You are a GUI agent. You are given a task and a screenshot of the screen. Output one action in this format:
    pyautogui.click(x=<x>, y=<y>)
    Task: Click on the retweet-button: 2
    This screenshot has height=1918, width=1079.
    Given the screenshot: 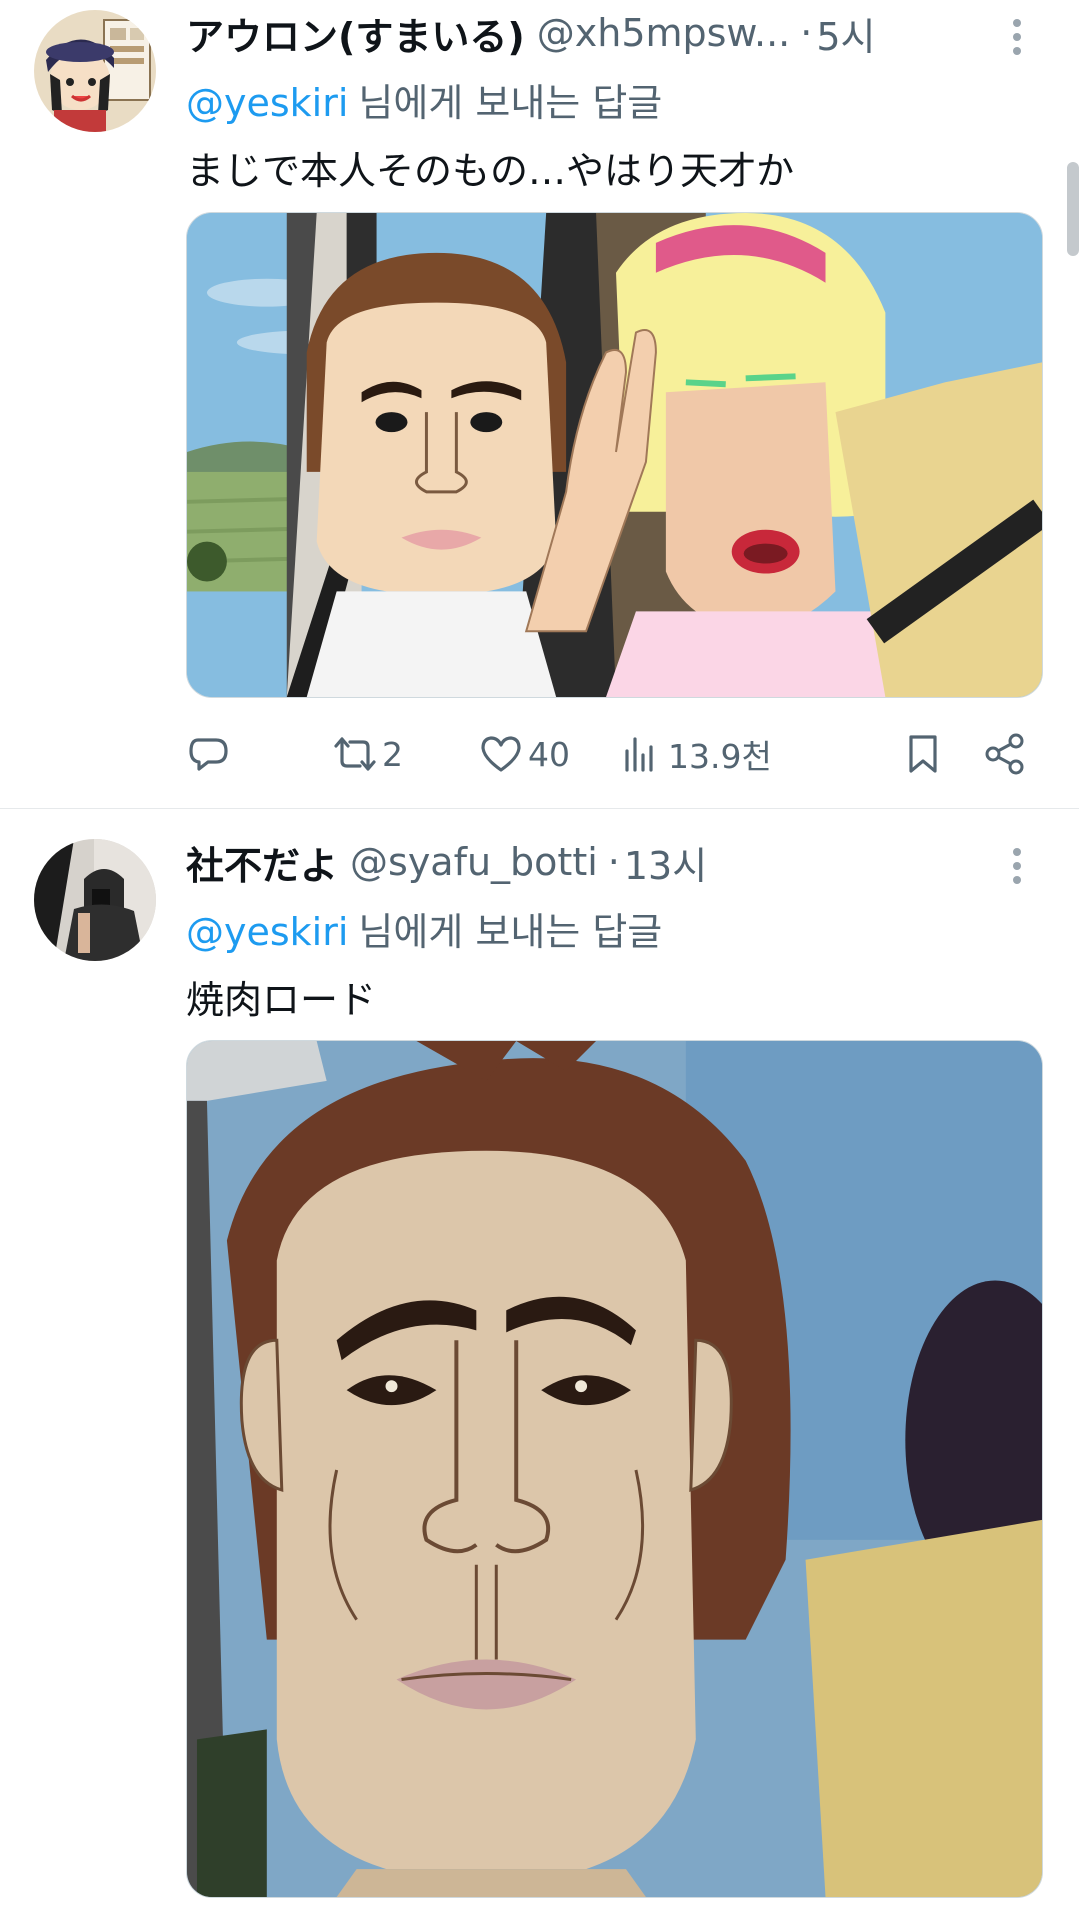 What is the action you would take?
    pyautogui.click(x=367, y=754)
    